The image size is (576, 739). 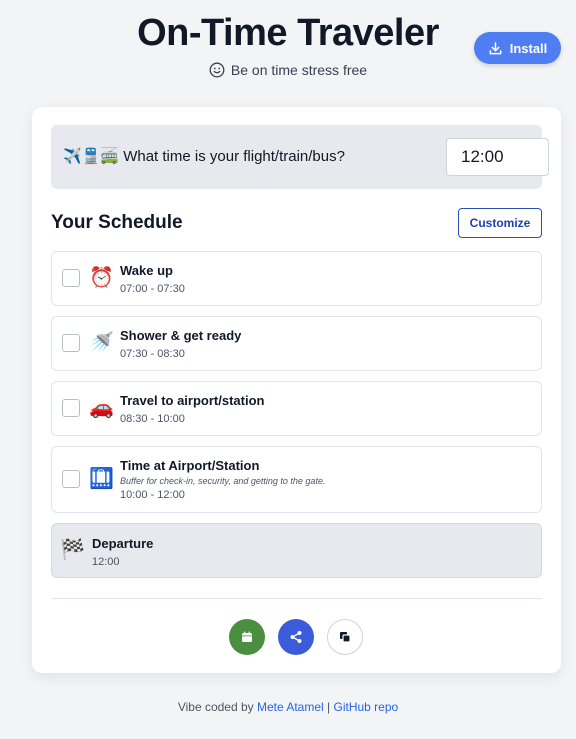 I want to click on departure-time-panel: ✈️🚆🚎 What time is your flight/train/bus?, so click(x=300, y=157).